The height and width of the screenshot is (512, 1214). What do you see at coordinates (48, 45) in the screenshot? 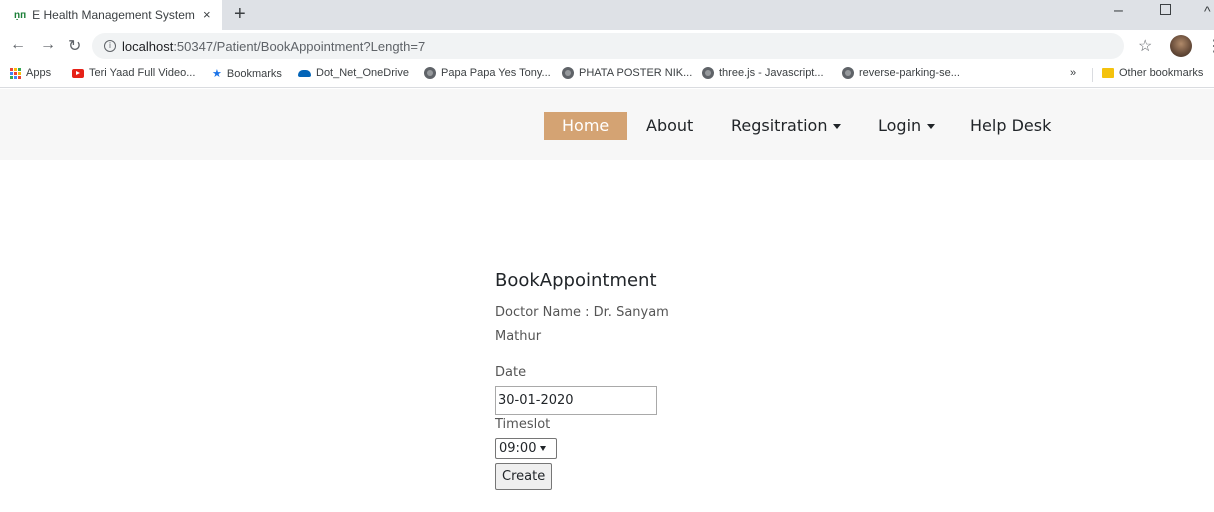
I see `forward-arrow-icon: →` at bounding box center [48, 45].